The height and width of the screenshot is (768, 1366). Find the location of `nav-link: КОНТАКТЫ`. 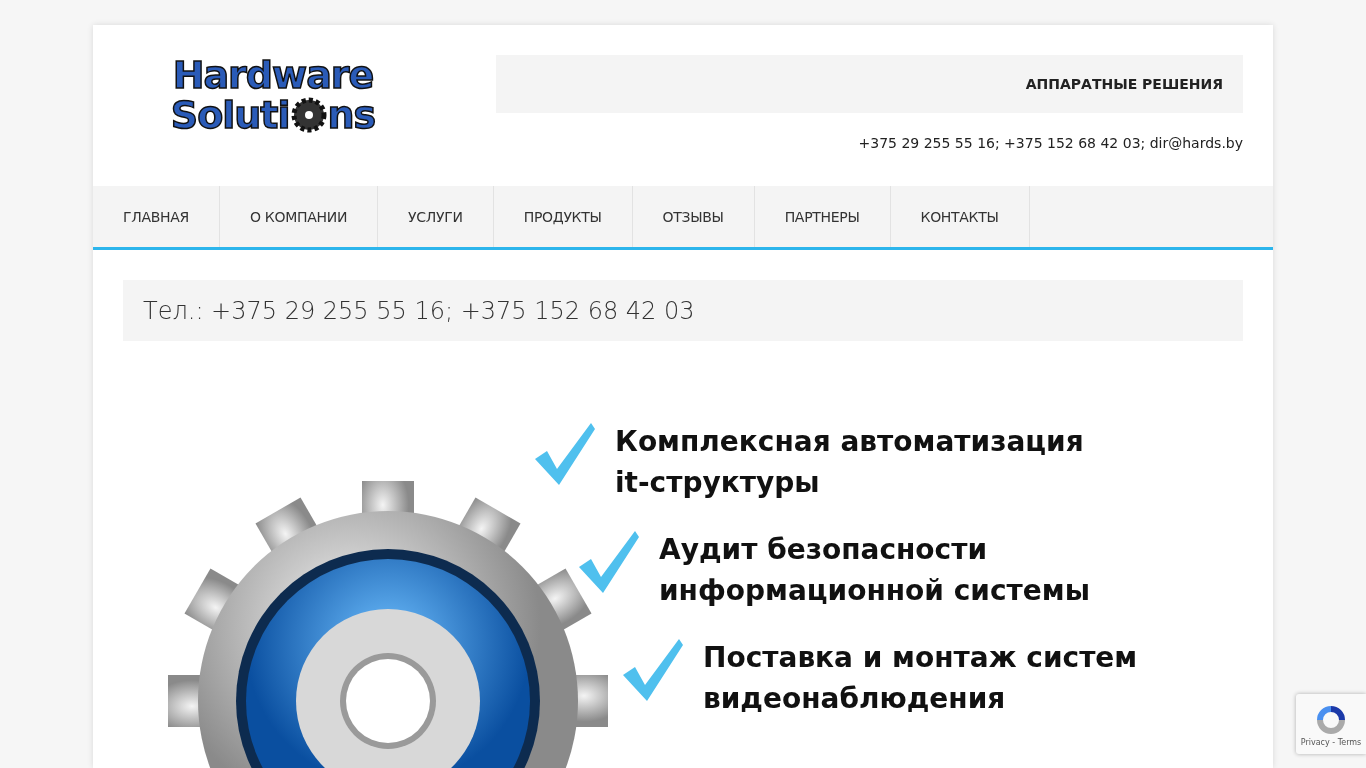

nav-link: КОНТАКТЫ is located at coordinates (960, 216).